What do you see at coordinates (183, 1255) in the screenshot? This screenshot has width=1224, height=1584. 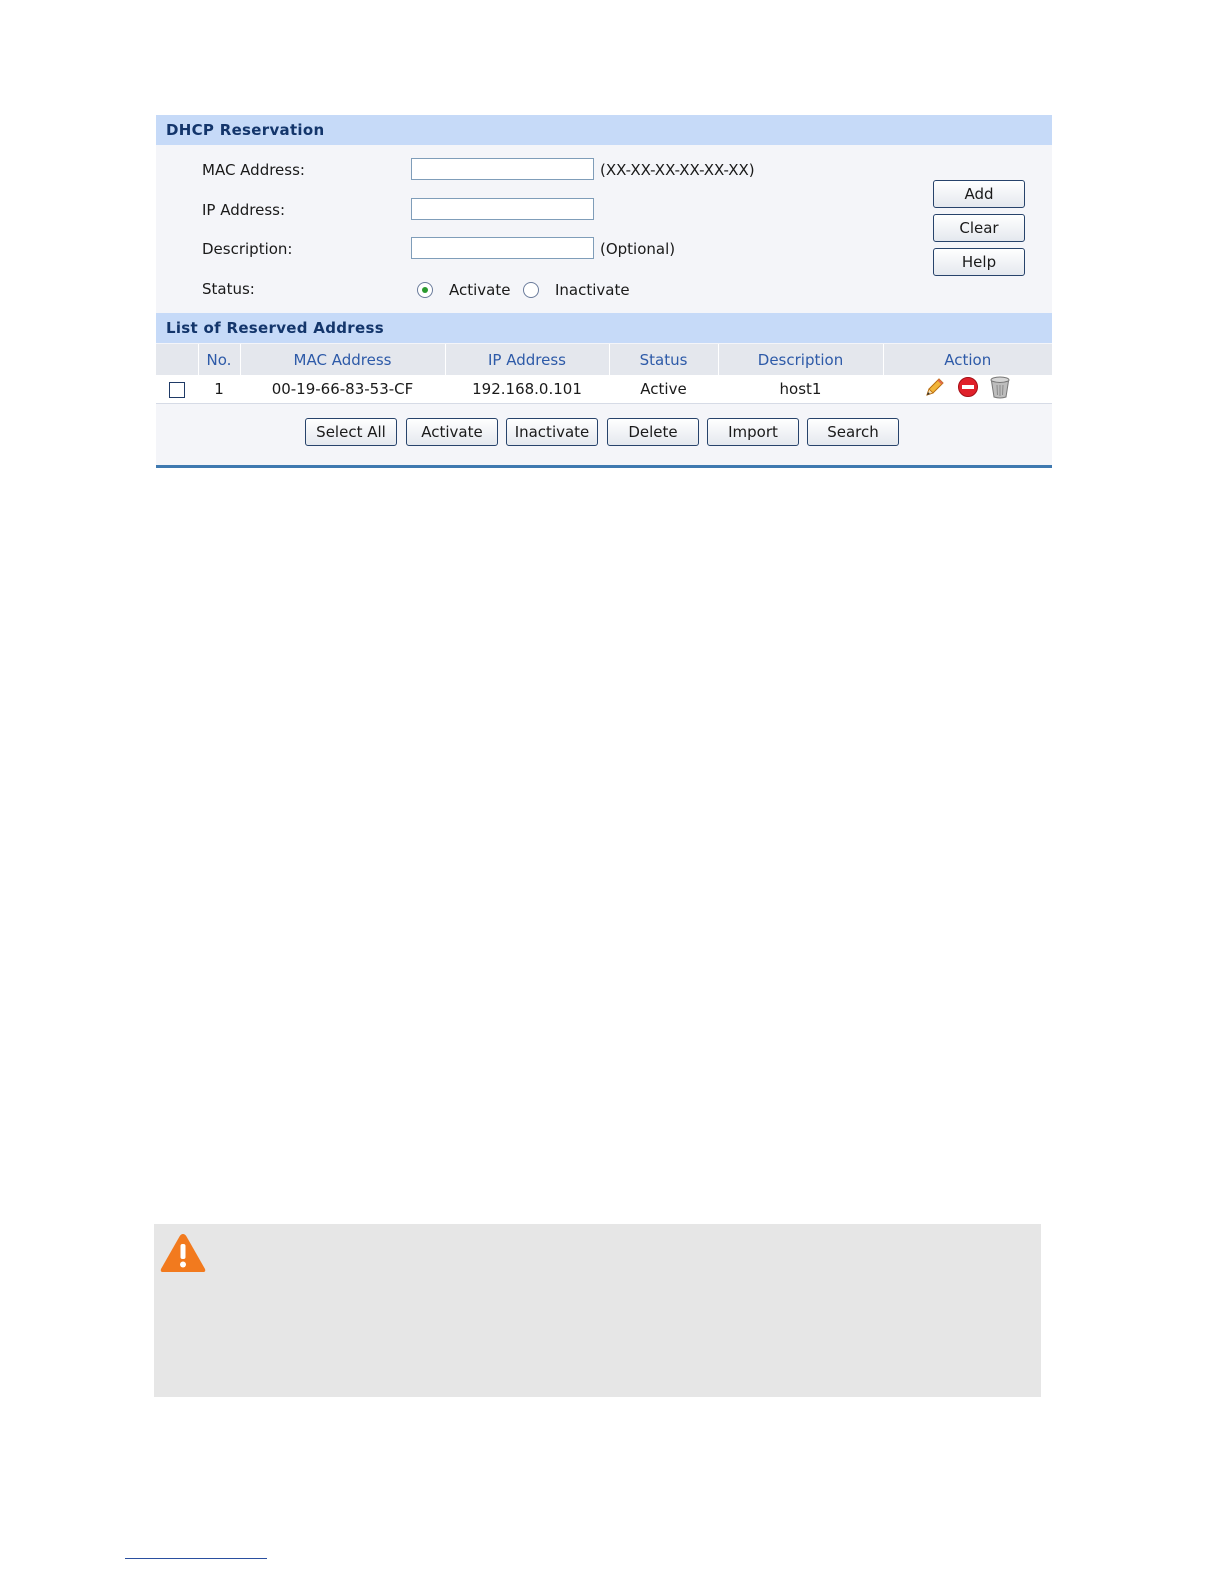 I see `warning-icon` at bounding box center [183, 1255].